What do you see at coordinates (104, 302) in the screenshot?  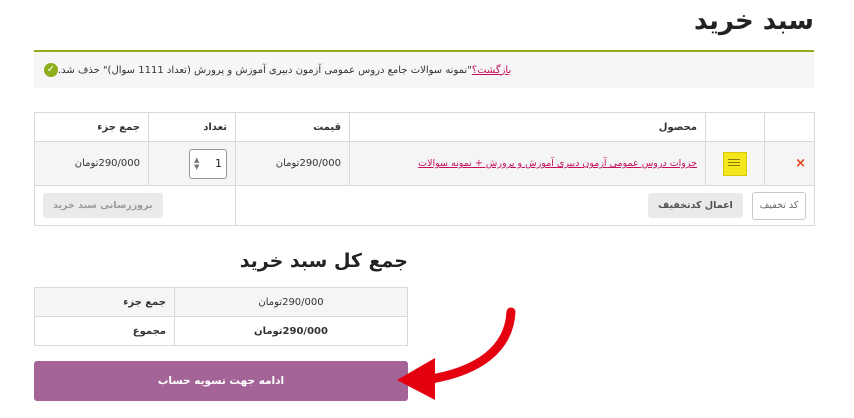 I see `subtotal-label: جمع جزء` at bounding box center [104, 302].